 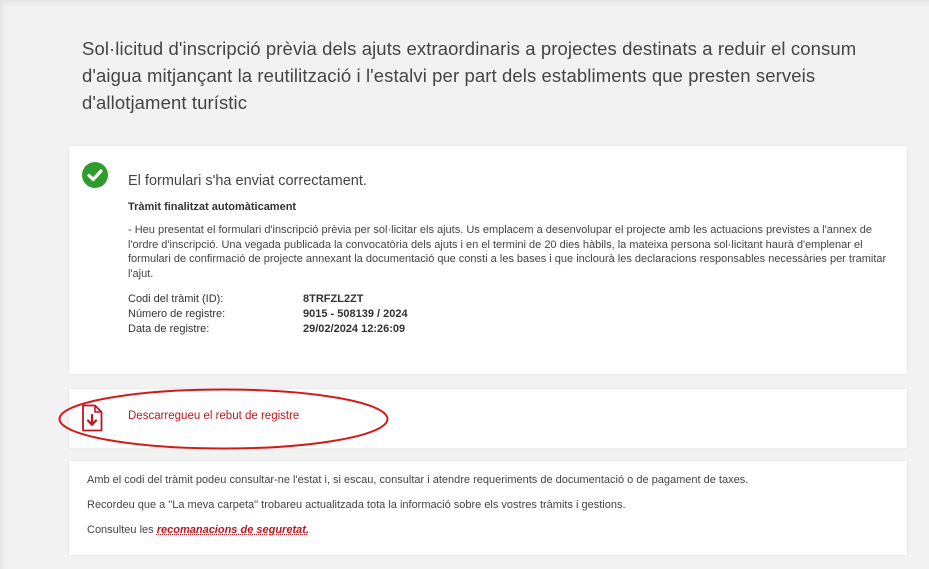 What do you see at coordinates (247, 181) in the screenshot?
I see `success-message: El formulari s'ha enviat correctament.` at bounding box center [247, 181].